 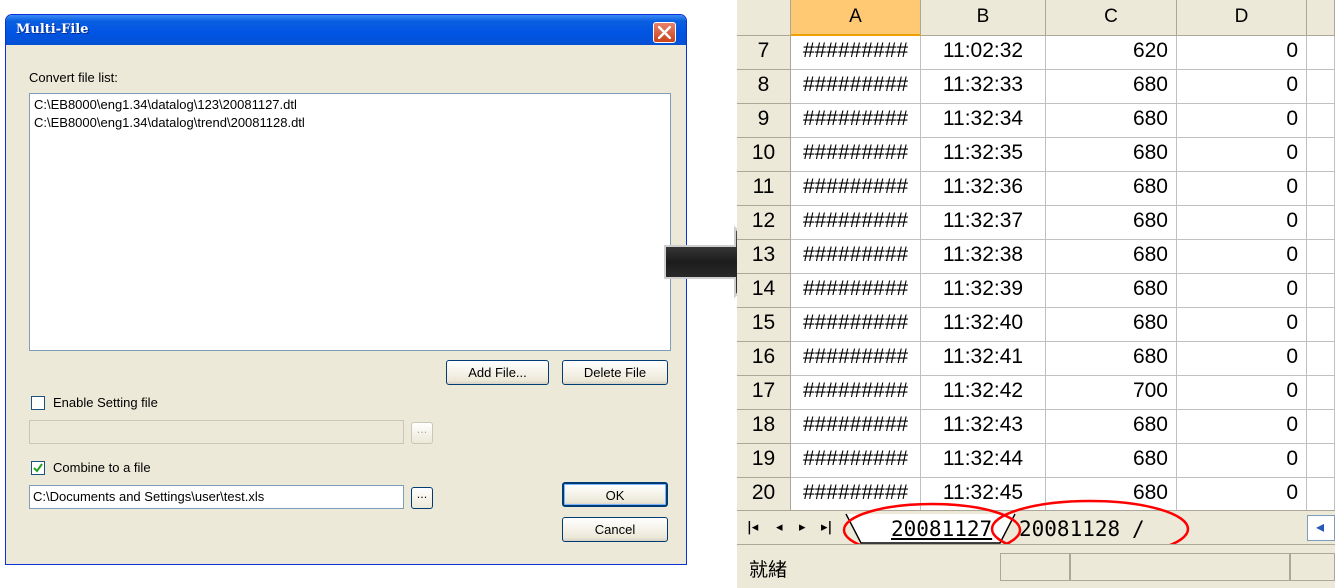 I want to click on table-cell: 700, so click(x=1111, y=393).